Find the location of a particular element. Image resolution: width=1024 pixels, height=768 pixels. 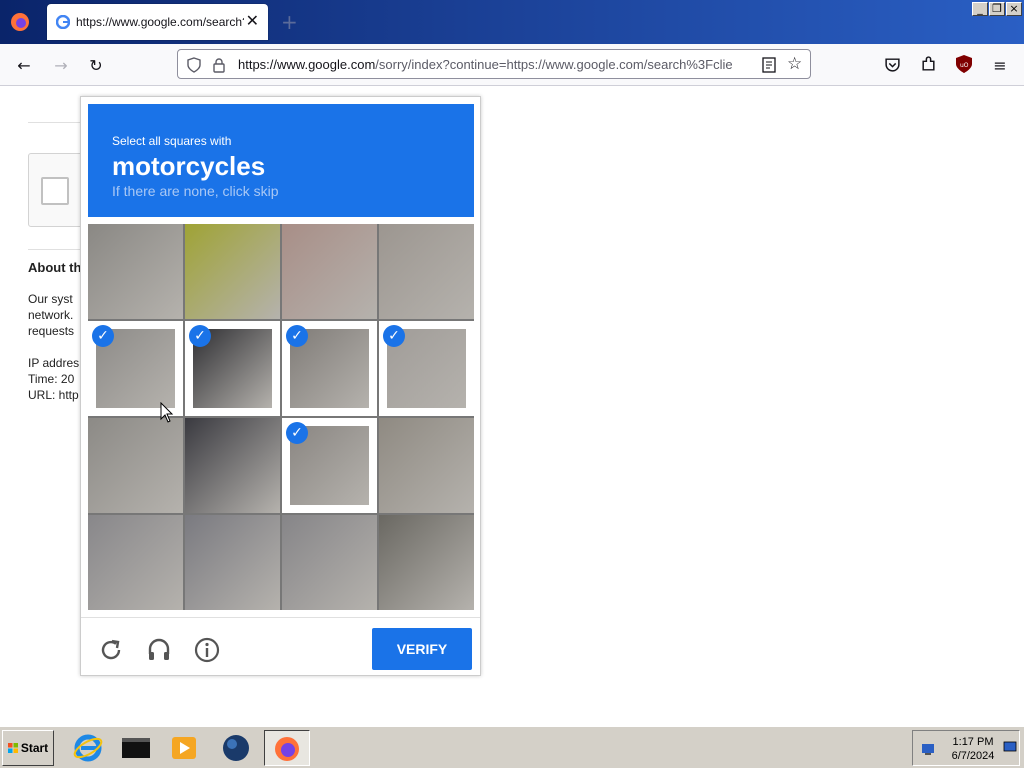

system-tray: 1:17 PM 6/7/2024 is located at coordinates (966, 748).